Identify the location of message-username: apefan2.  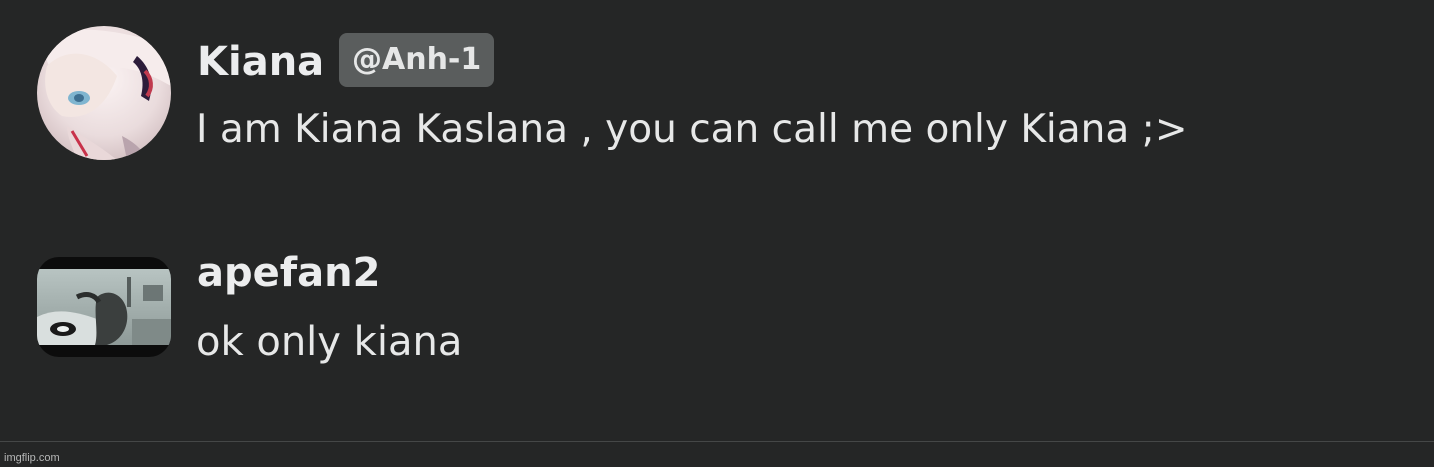
(288, 273).